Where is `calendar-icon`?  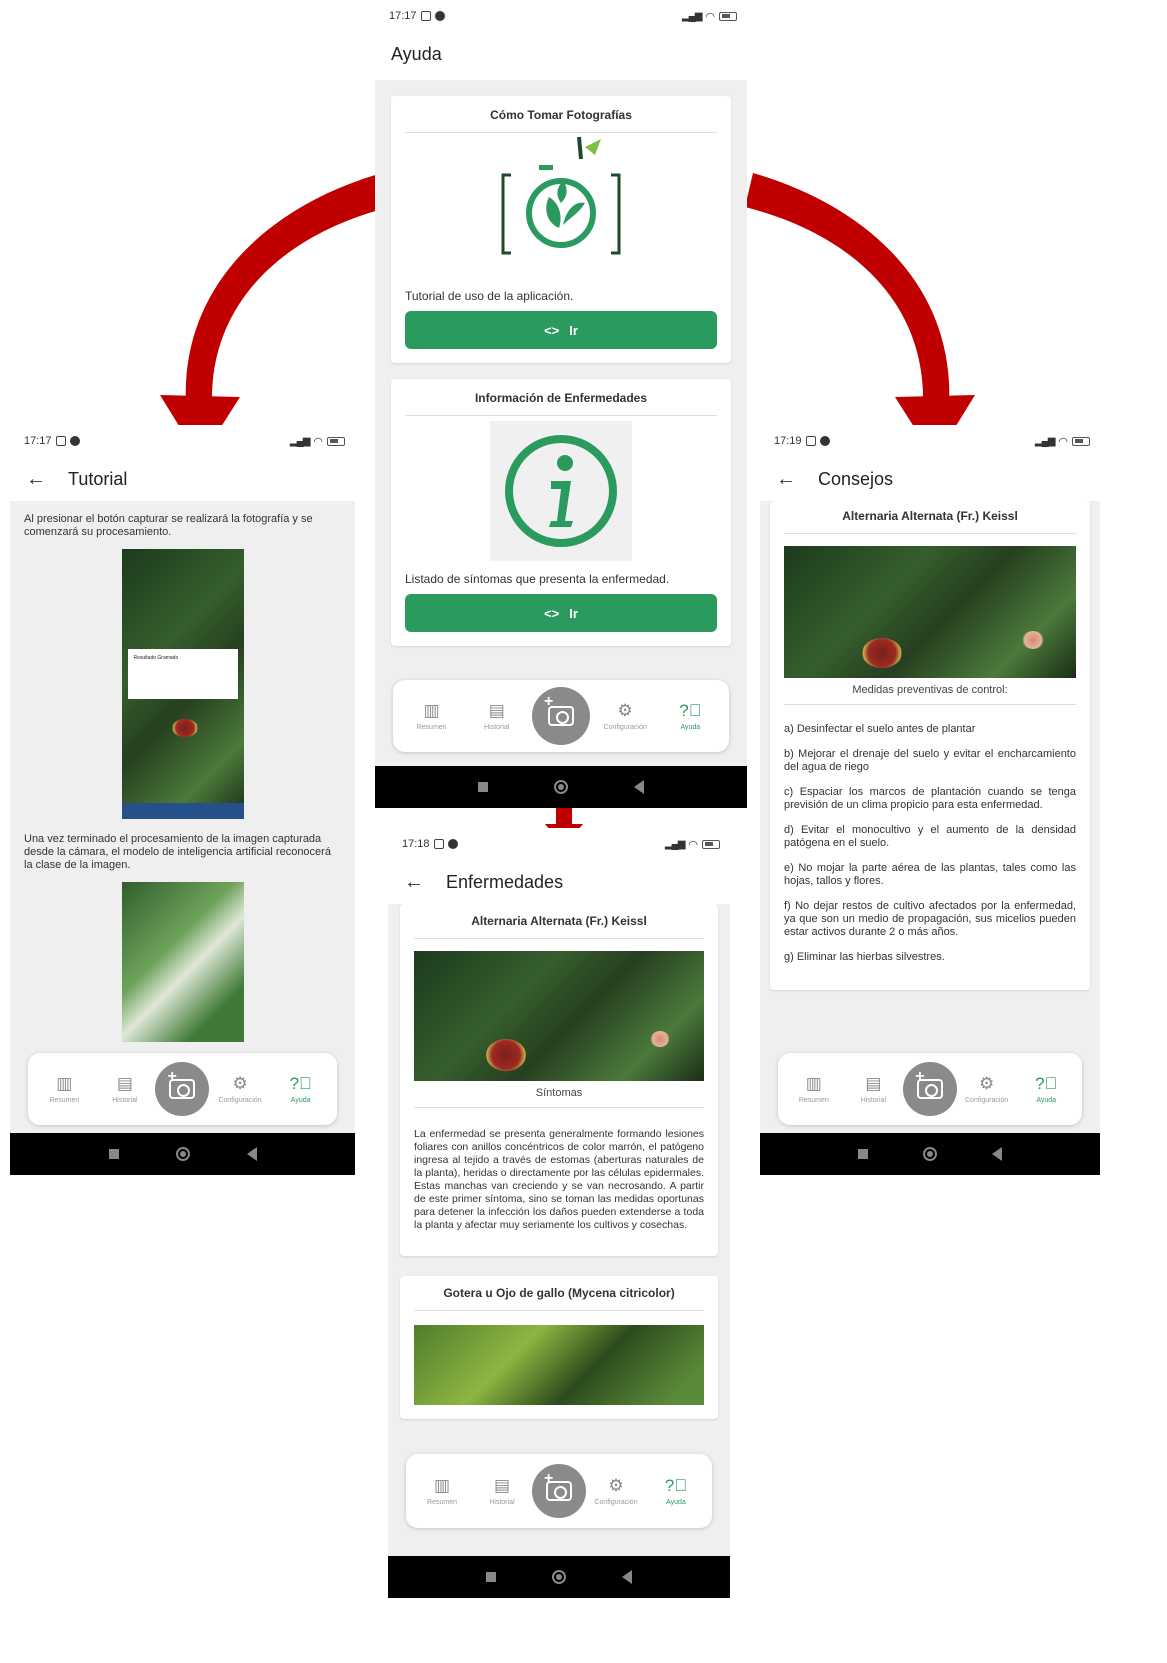
calendar-icon is located at coordinates (425, 16).